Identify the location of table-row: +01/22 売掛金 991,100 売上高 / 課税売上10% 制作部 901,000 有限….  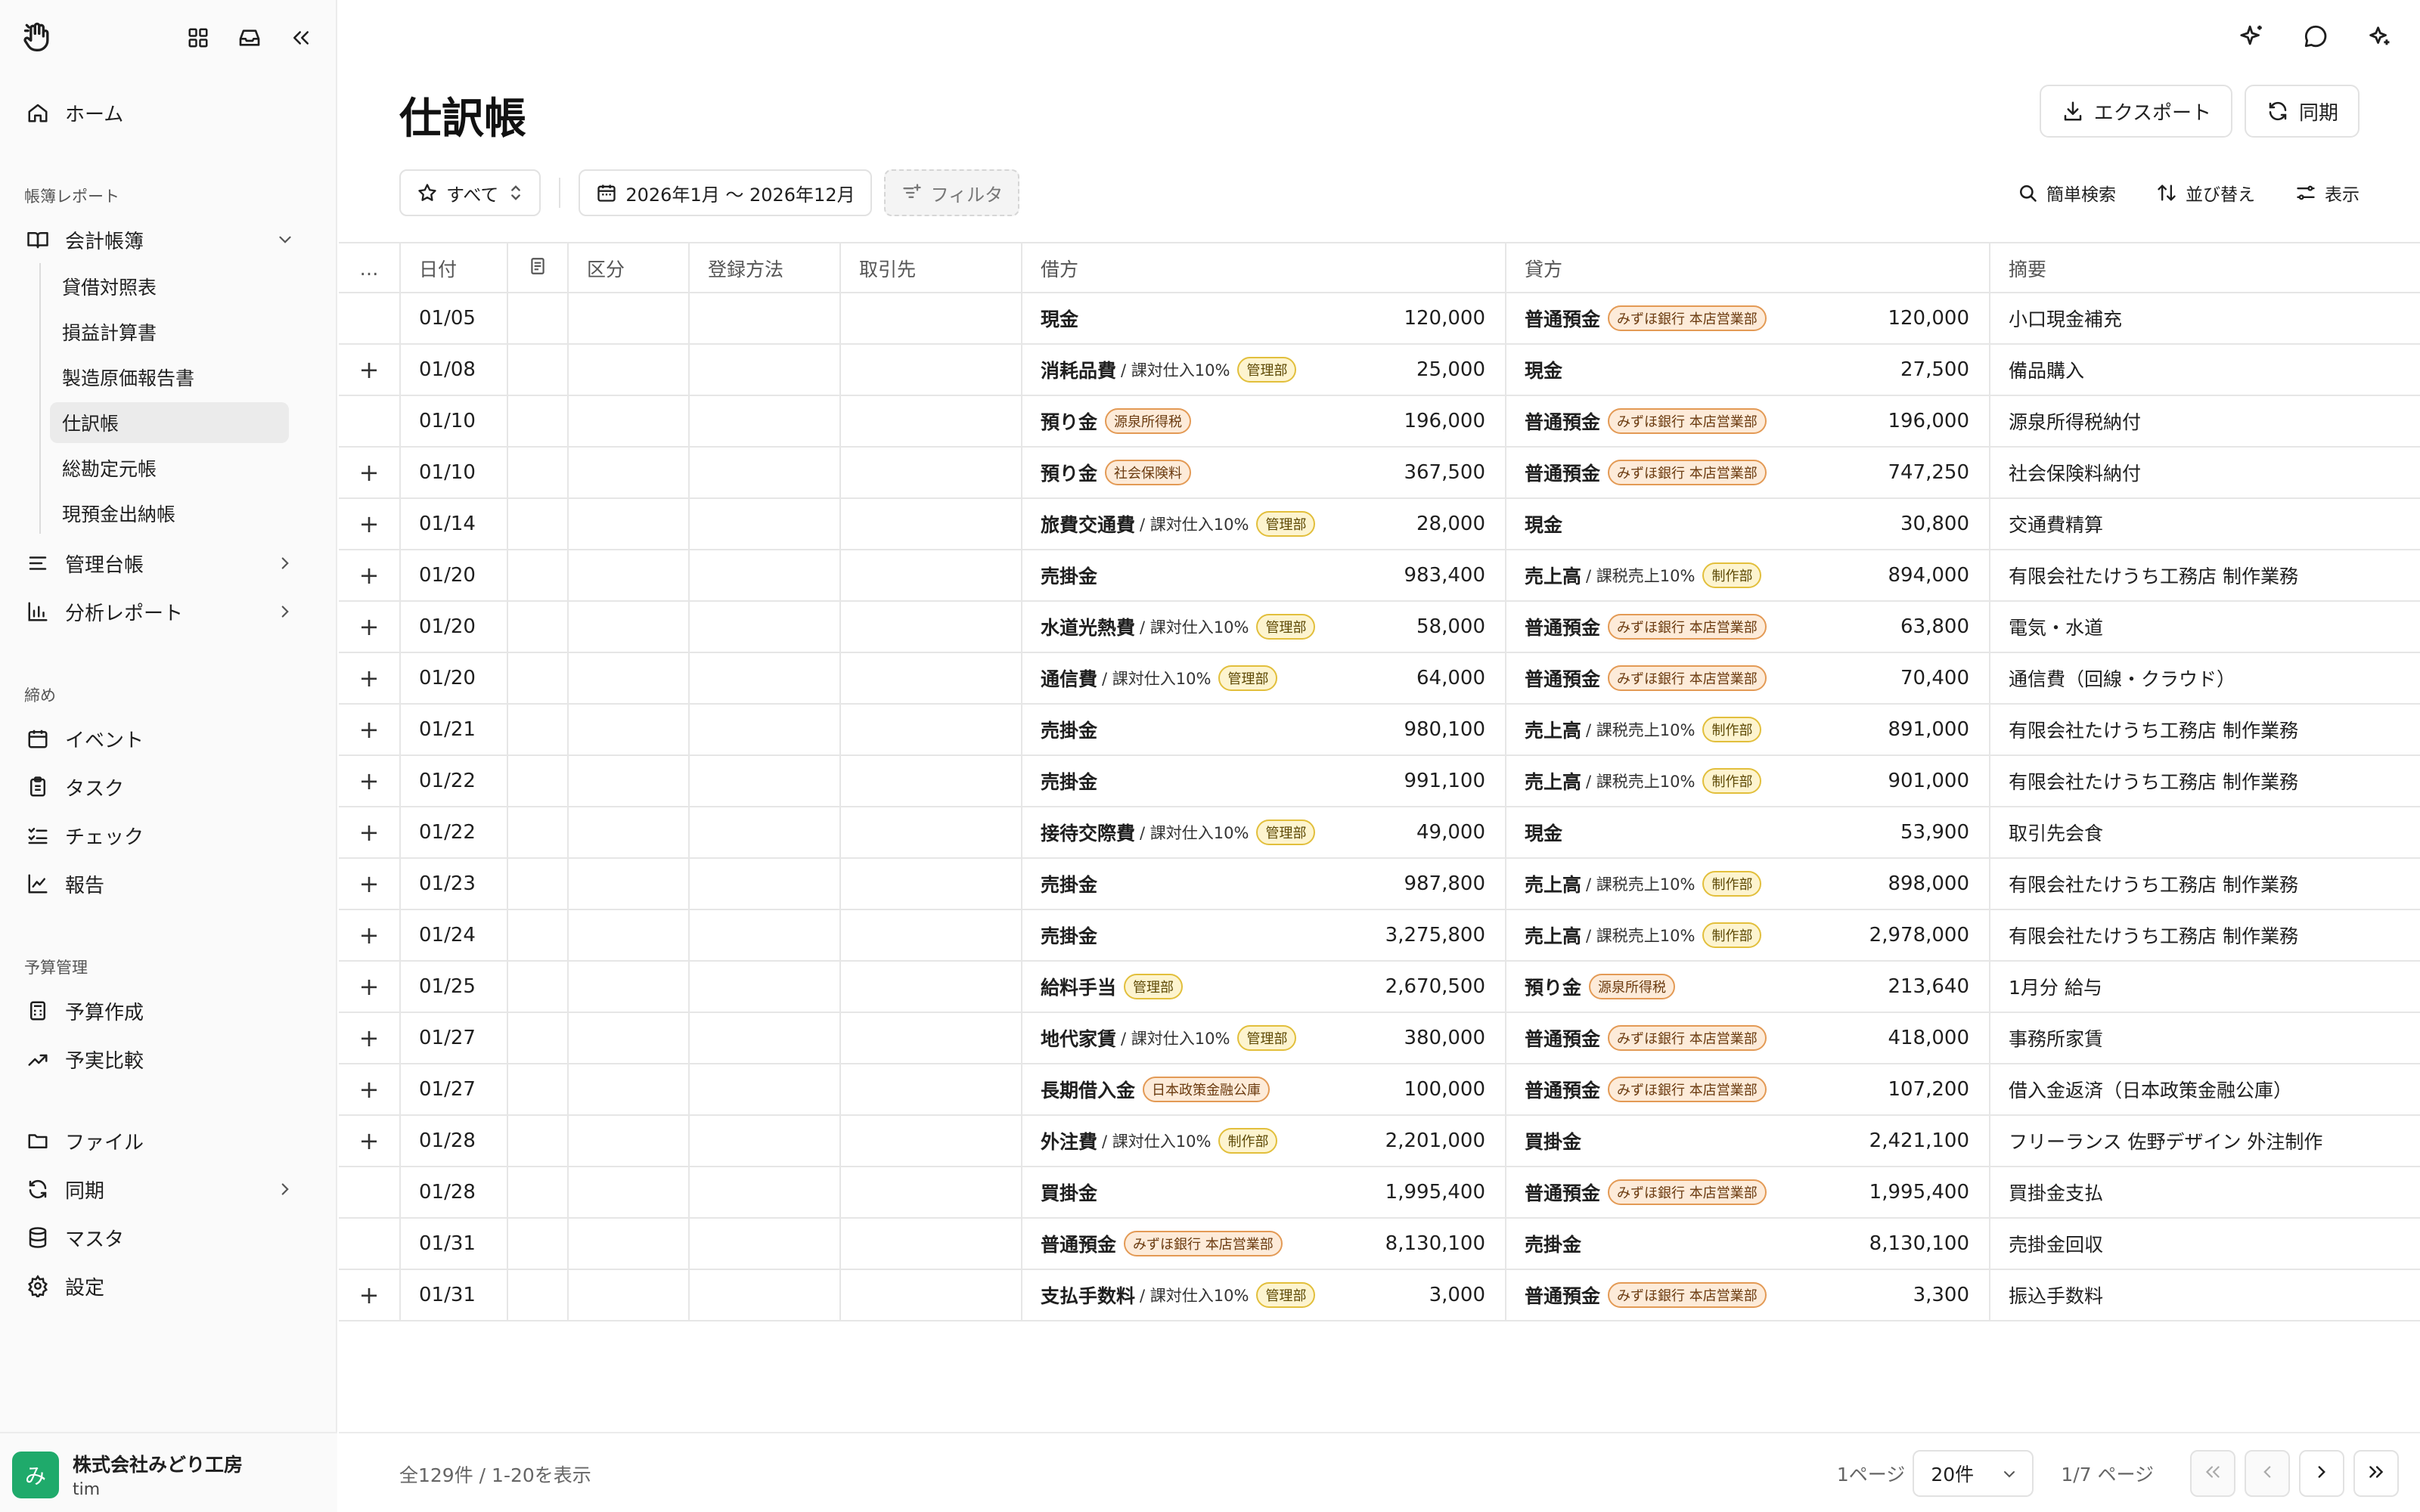
(1379, 781).